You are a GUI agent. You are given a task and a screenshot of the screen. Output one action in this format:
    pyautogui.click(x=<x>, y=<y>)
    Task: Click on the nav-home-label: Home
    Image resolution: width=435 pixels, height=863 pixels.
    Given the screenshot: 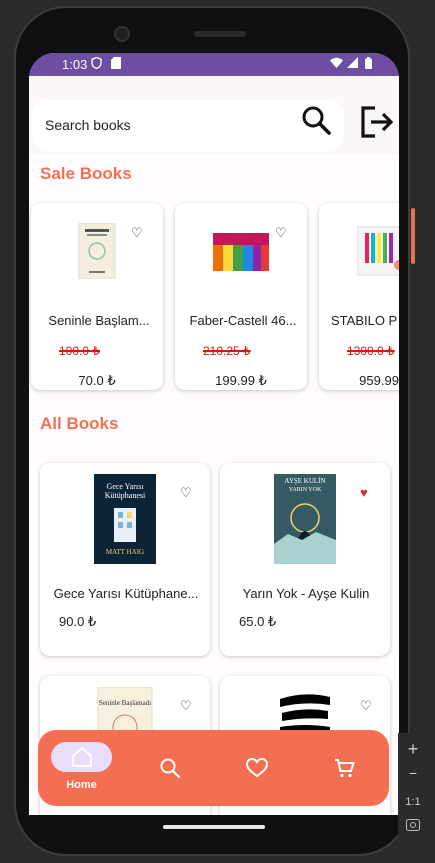 What is the action you would take?
    pyautogui.click(x=81, y=785)
    